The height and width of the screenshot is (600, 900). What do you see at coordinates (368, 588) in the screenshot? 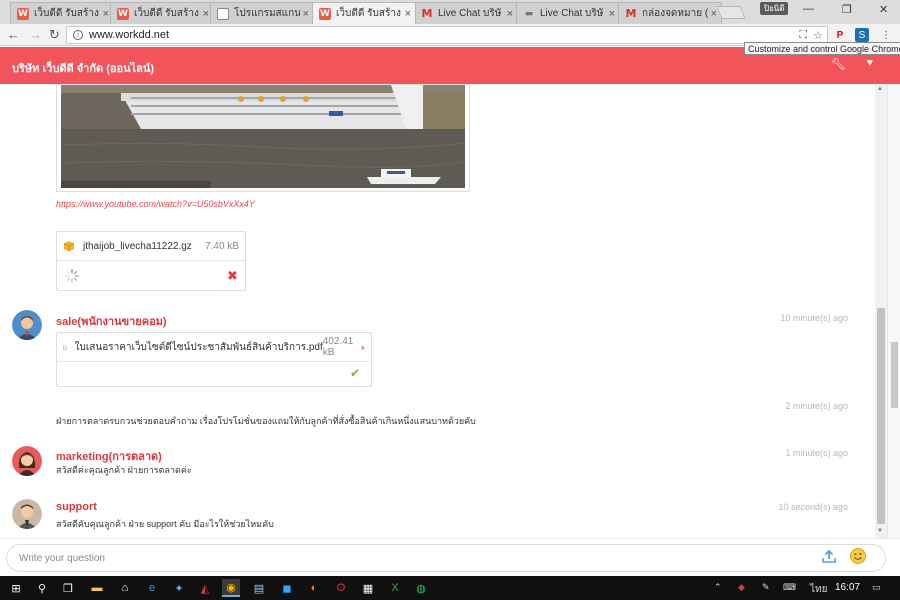
I see `calculator-icon: ▦` at bounding box center [368, 588].